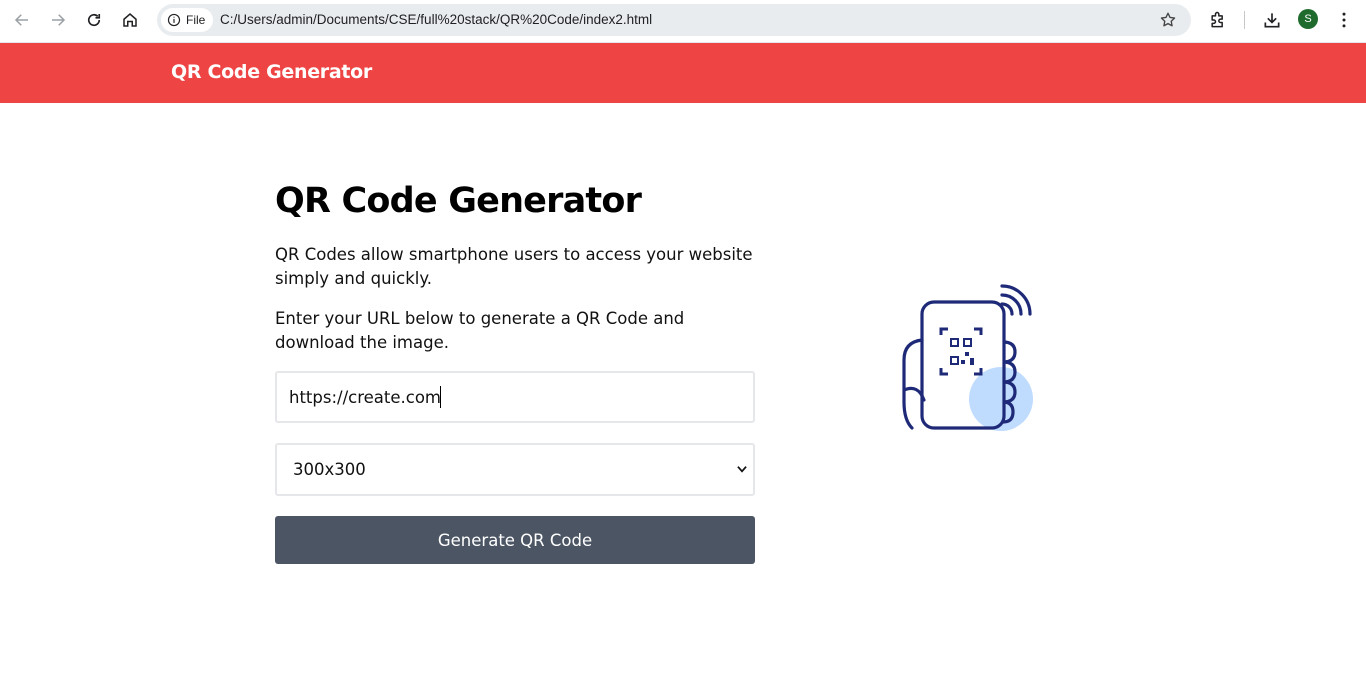 This screenshot has width=1366, height=679. I want to click on site-chip-label: File, so click(196, 20).